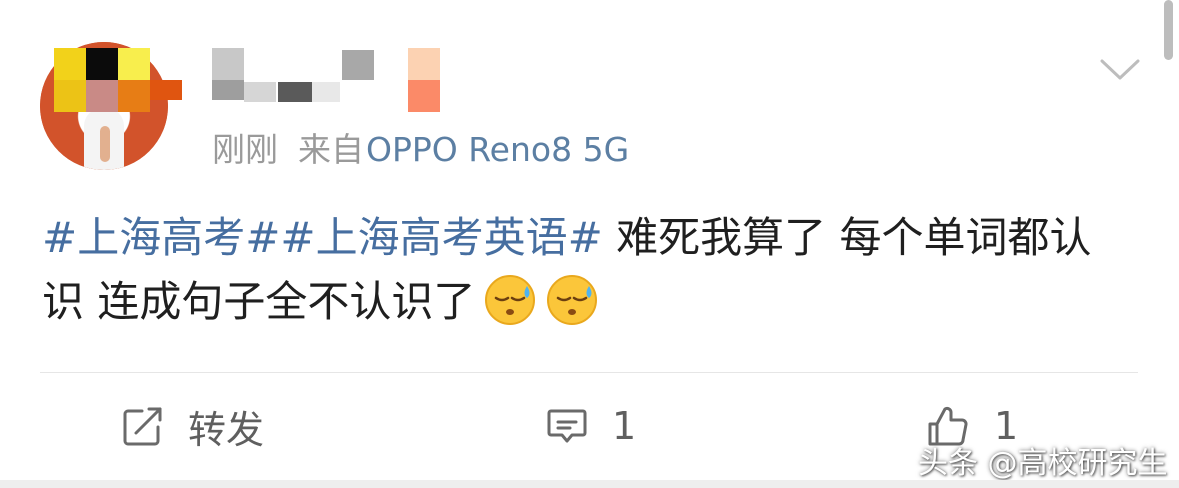 The width and height of the screenshot is (1179, 488). Describe the element at coordinates (226, 429) in the screenshot. I see `repost-label: 转发` at that location.